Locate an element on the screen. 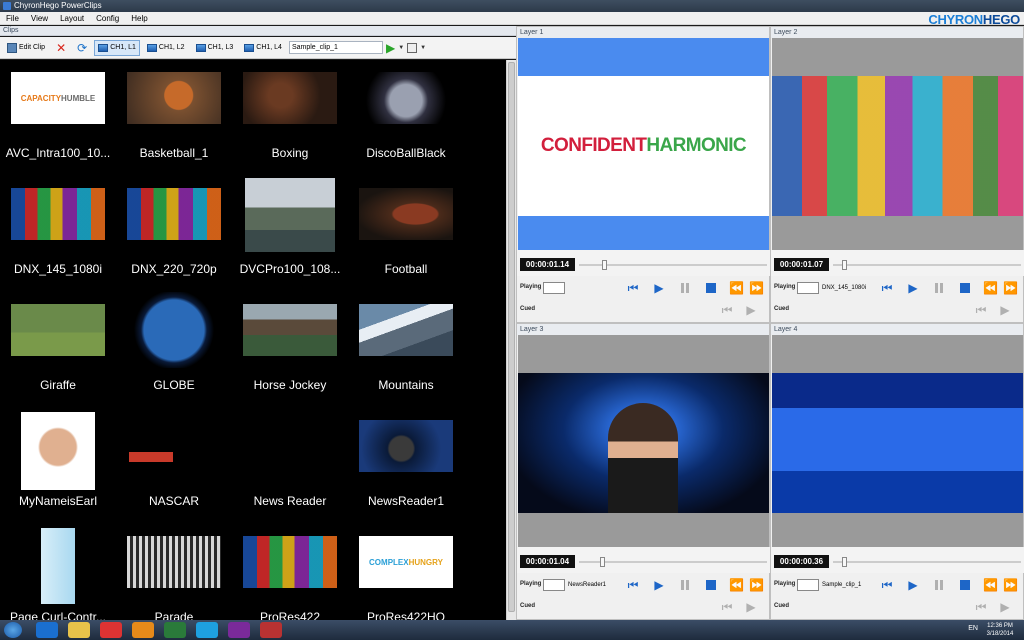 Image resolution: width=1024 pixels, height=640 pixels. menu-file: File is located at coordinates (12, 18).